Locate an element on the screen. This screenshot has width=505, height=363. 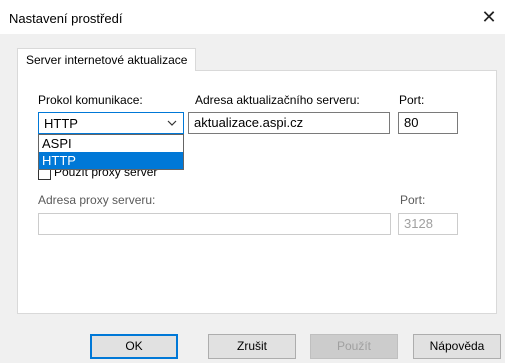
ok-button: OK is located at coordinates (134, 346).